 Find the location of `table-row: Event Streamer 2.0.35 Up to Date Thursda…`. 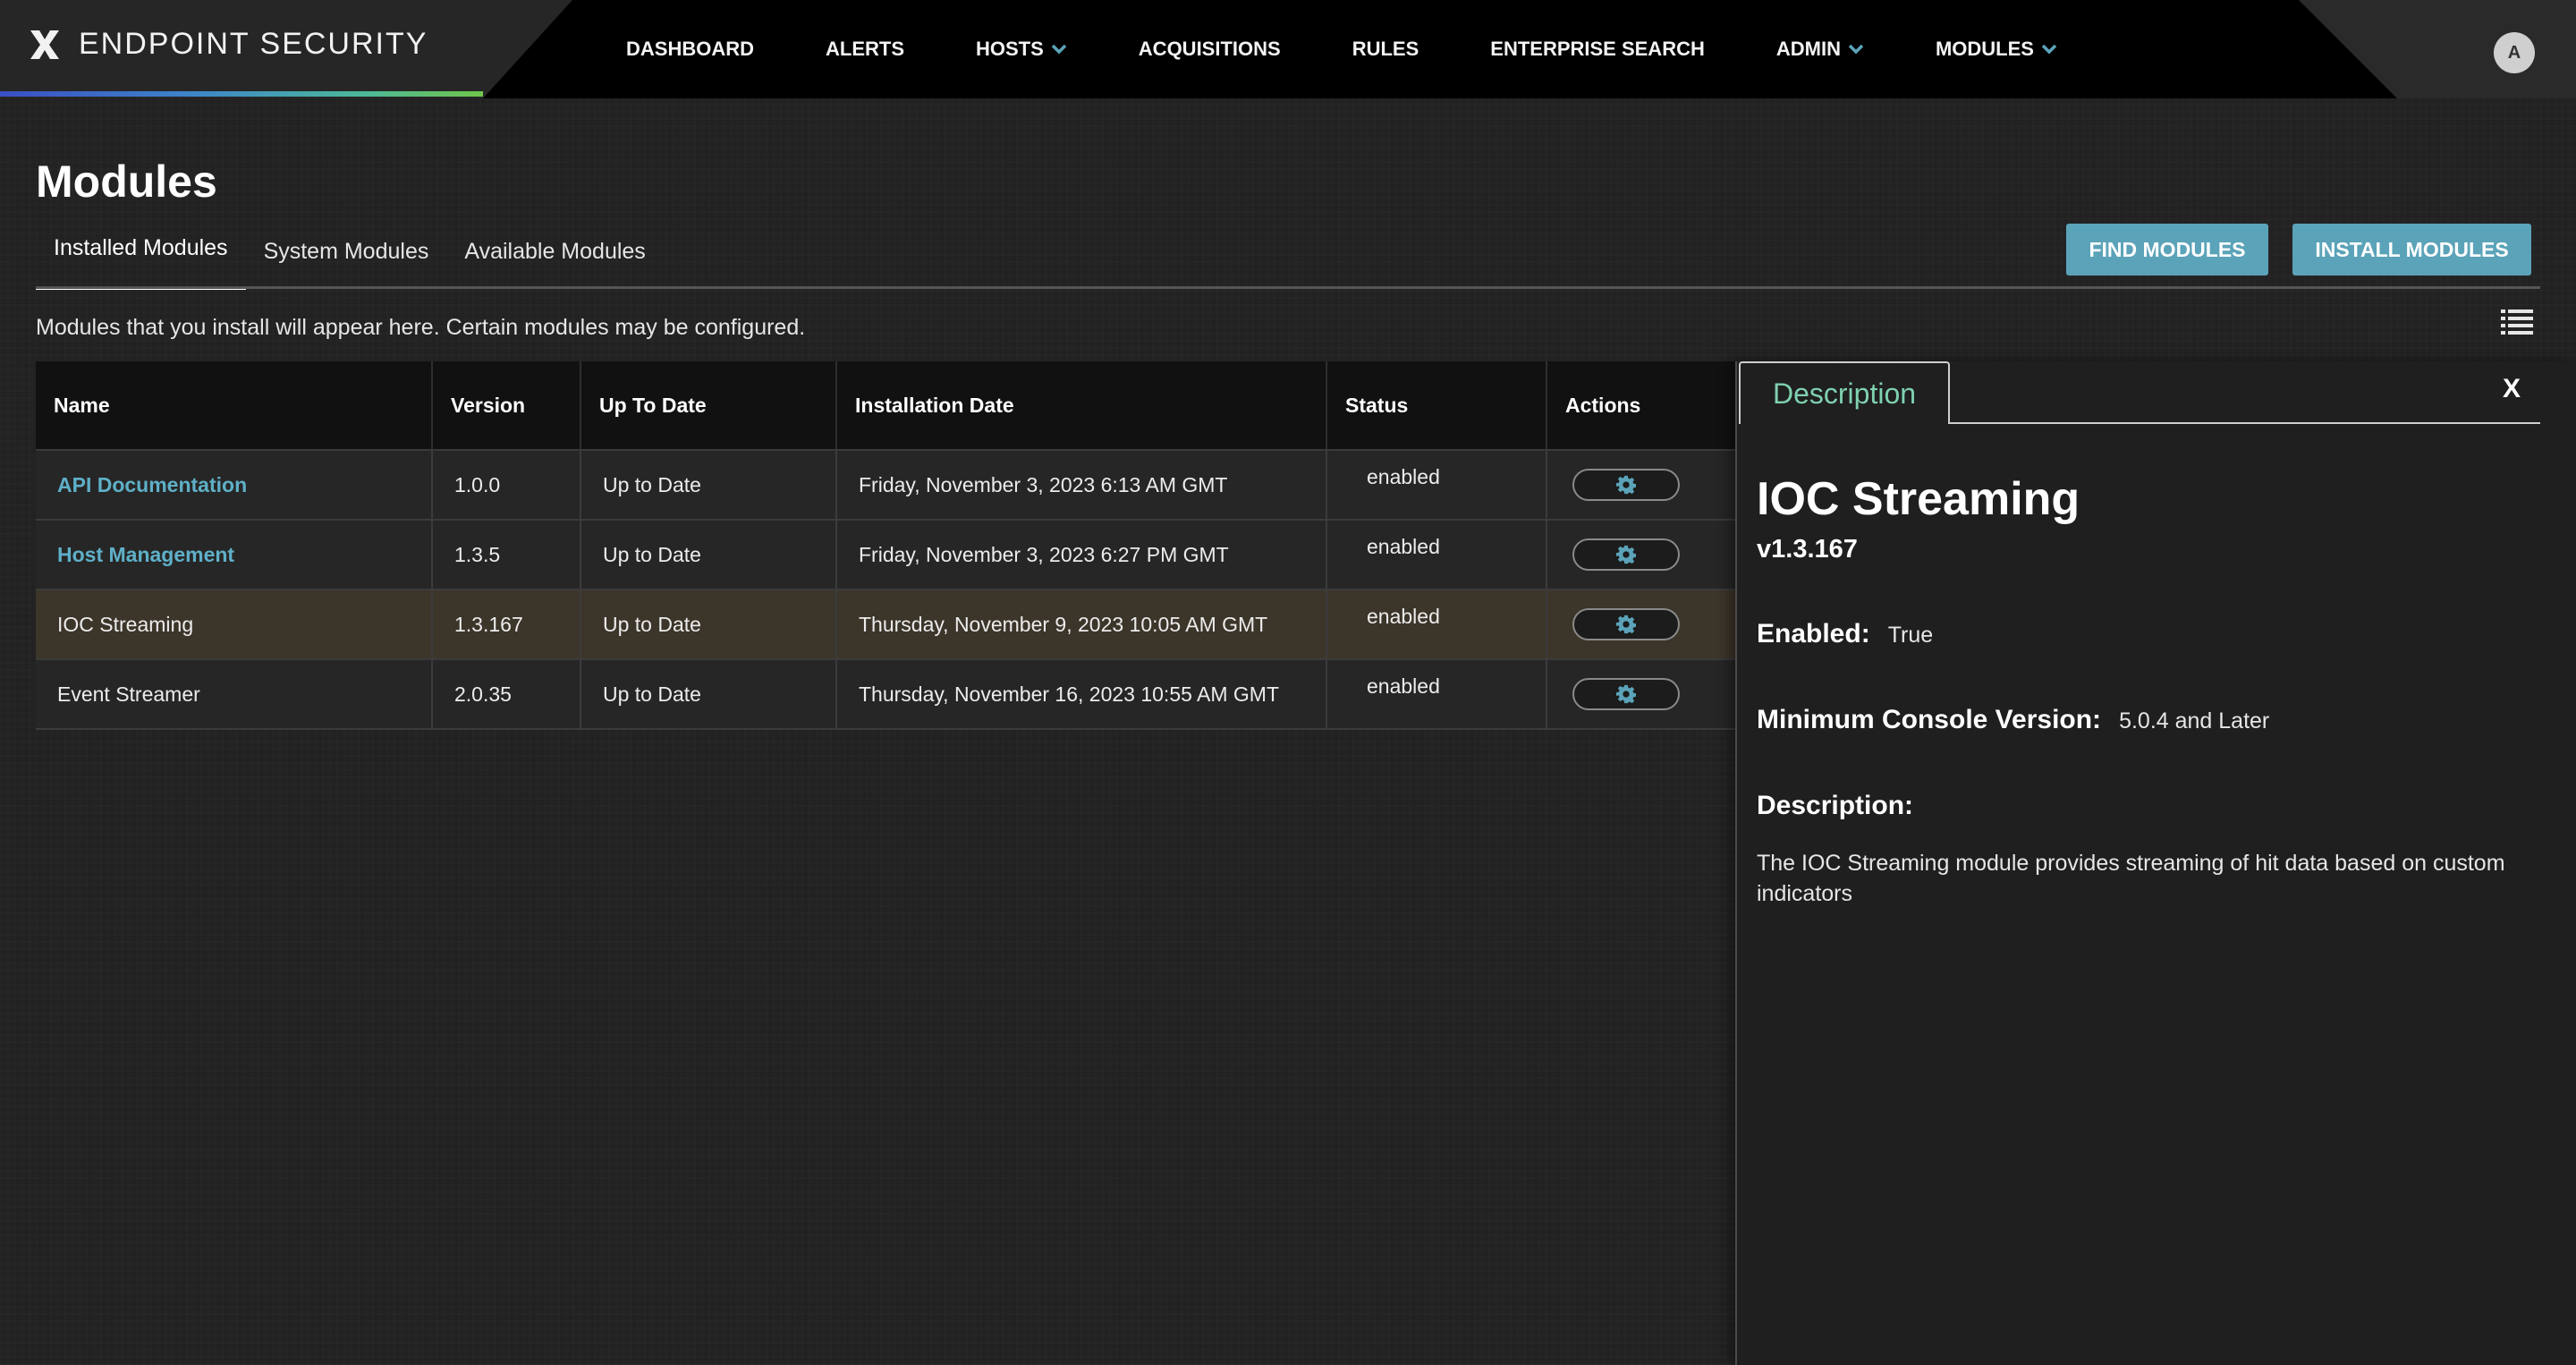

table-row: Event Streamer 2.0.35 Up to Date Thursda… is located at coordinates (885, 695).